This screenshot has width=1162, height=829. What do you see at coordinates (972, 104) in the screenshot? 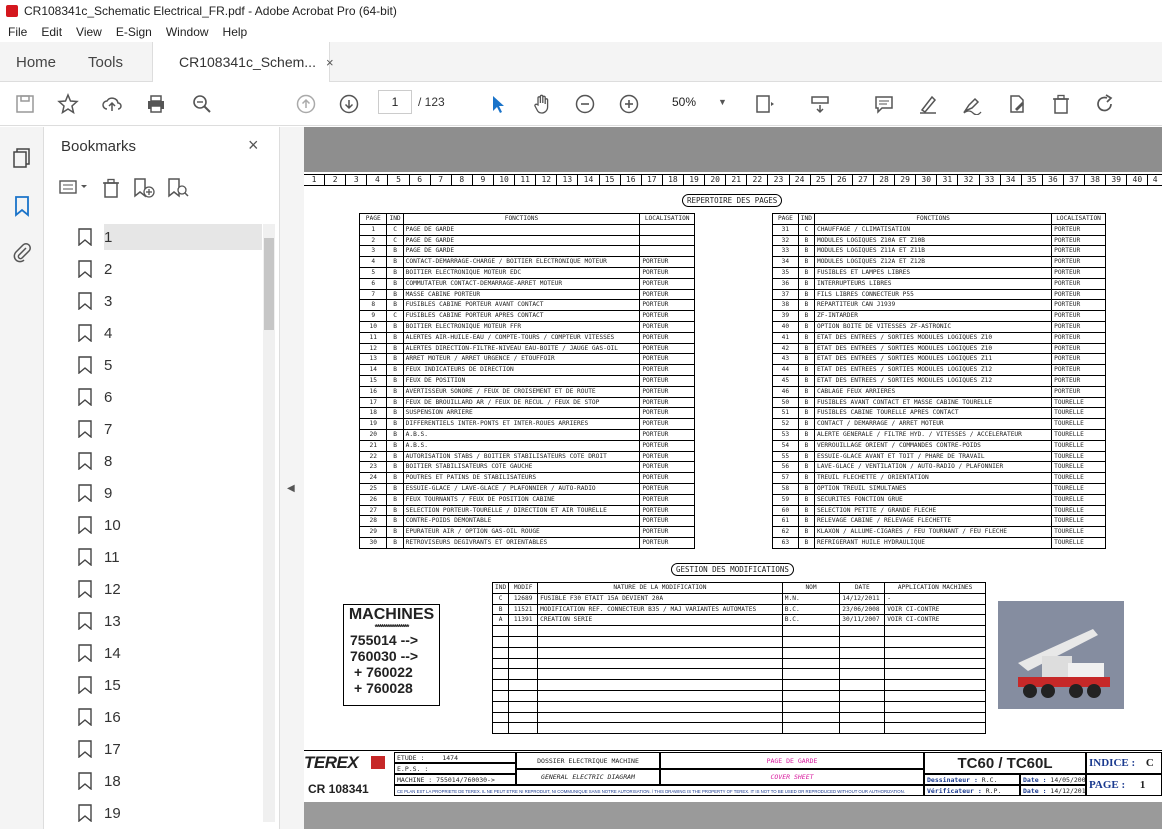
I see `sign-pen-icon` at bounding box center [972, 104].